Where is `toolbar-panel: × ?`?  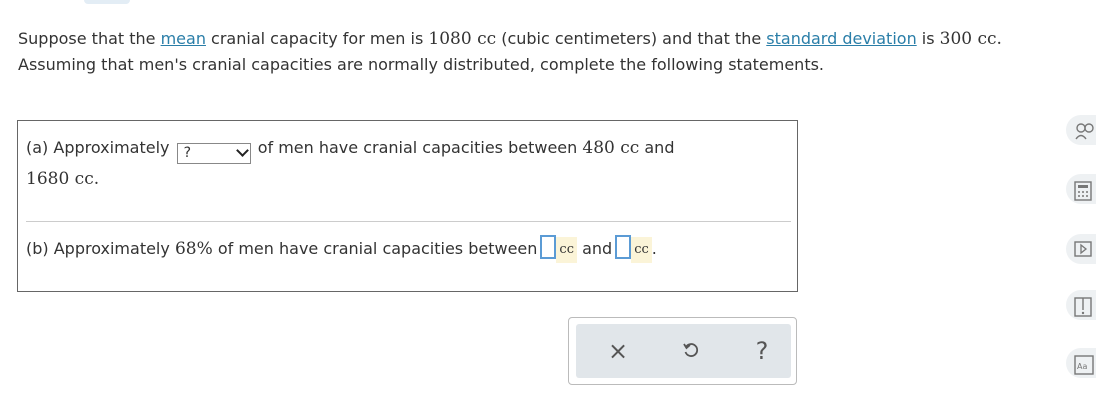
toolbar-panel: × ? is located at coordinates (683, 351).